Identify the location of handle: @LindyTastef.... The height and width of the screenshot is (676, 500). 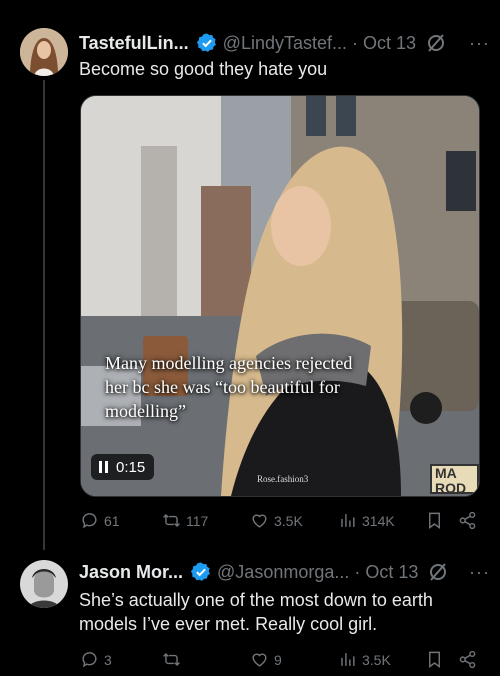
(285, 43).